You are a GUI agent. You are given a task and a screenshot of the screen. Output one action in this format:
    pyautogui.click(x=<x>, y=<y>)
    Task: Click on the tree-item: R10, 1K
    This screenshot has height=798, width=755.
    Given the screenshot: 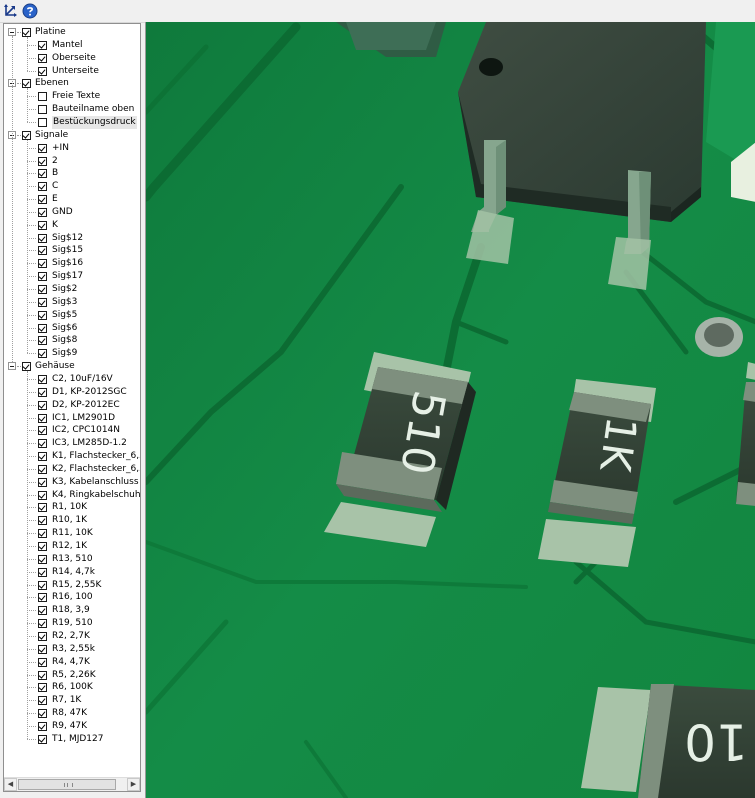 What is the action you would take?
    pyautogui.click(x=72, y=520)
    